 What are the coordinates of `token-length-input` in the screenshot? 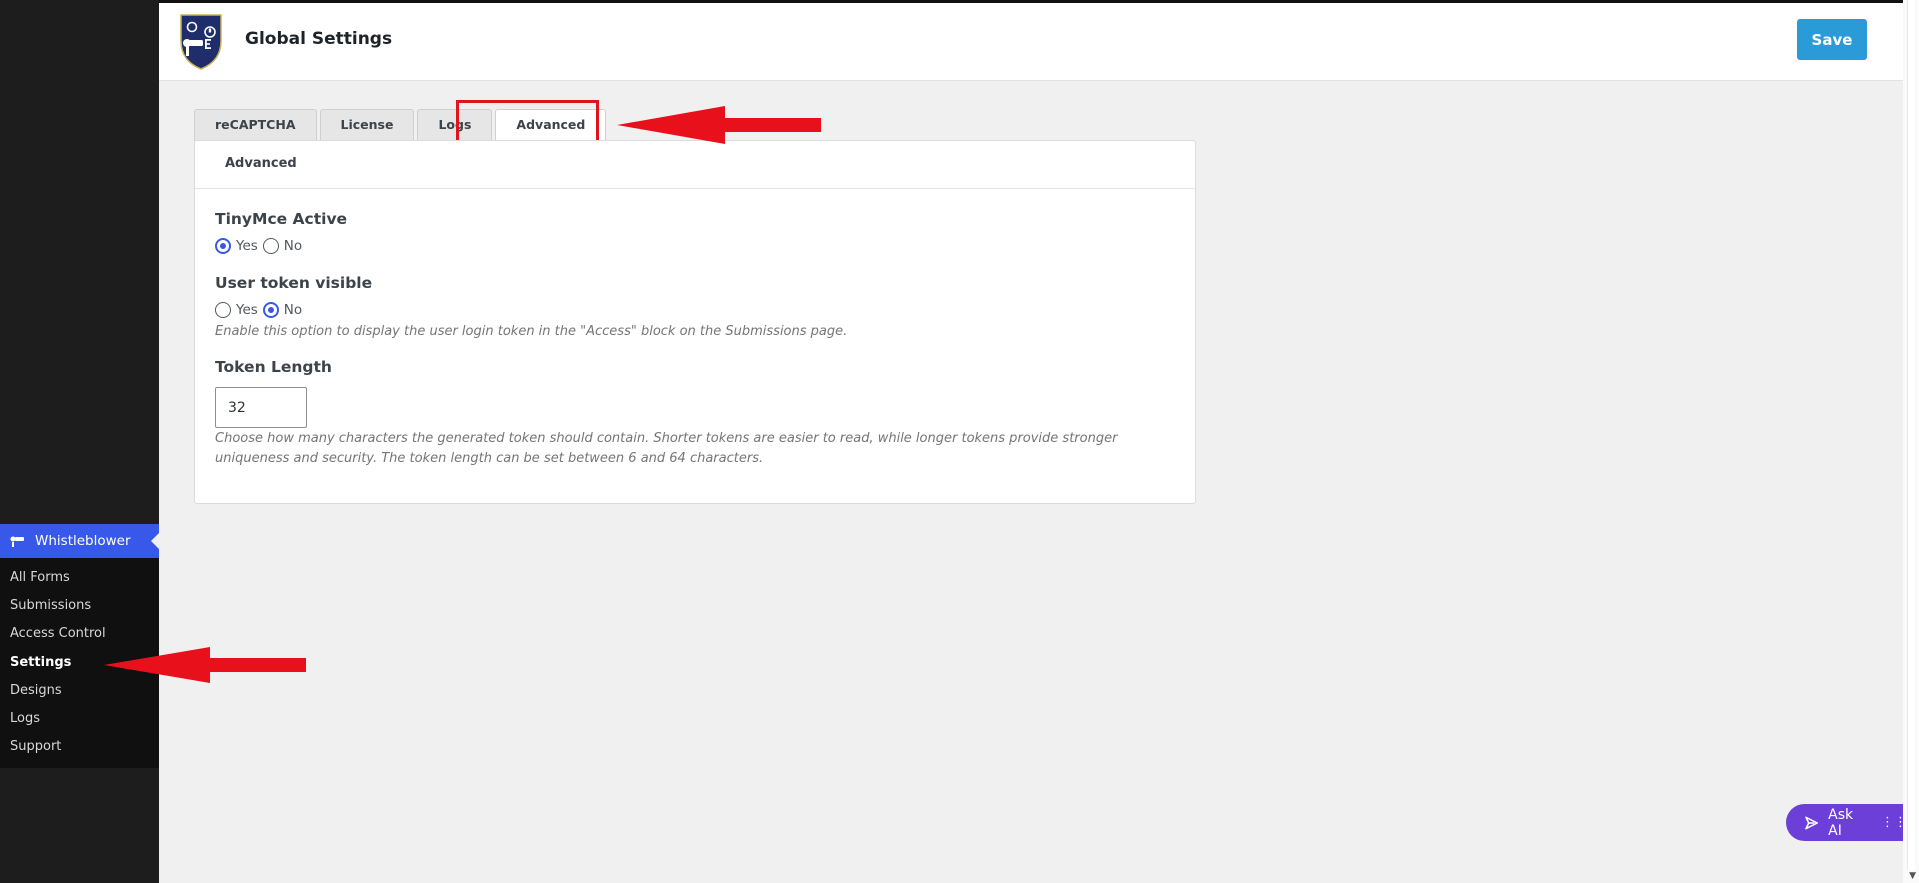 It's located at (261, 407).